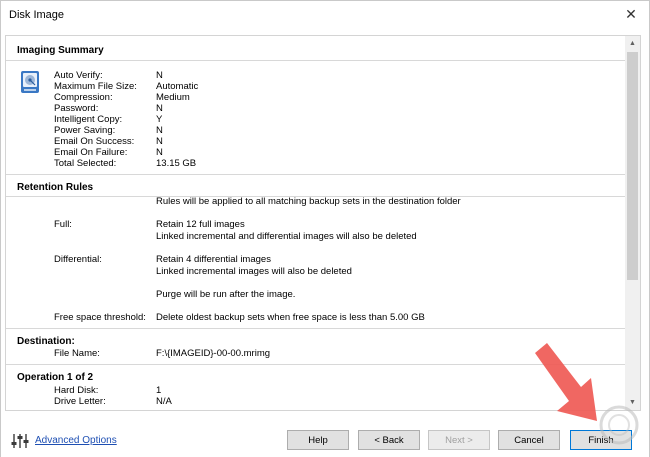 The image size is (650, 457). Describe the element at coordinates (91, 152) in the screenshot. I see `email-failure-label: Email On Failure:` at that location.